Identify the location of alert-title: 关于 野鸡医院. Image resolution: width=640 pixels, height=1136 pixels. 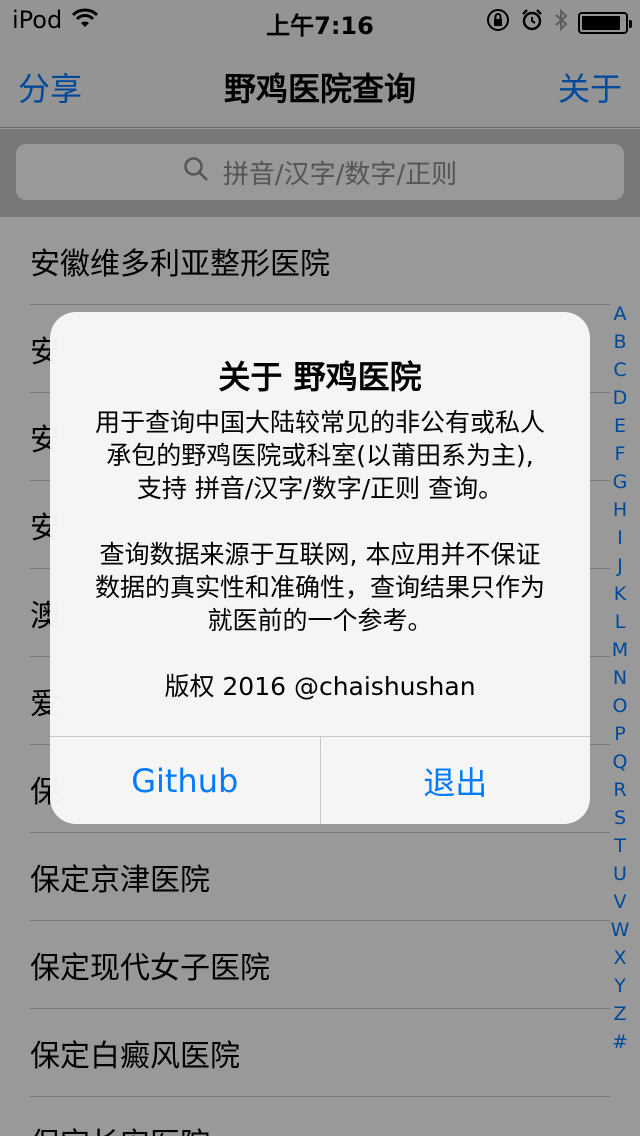
(320, 377).